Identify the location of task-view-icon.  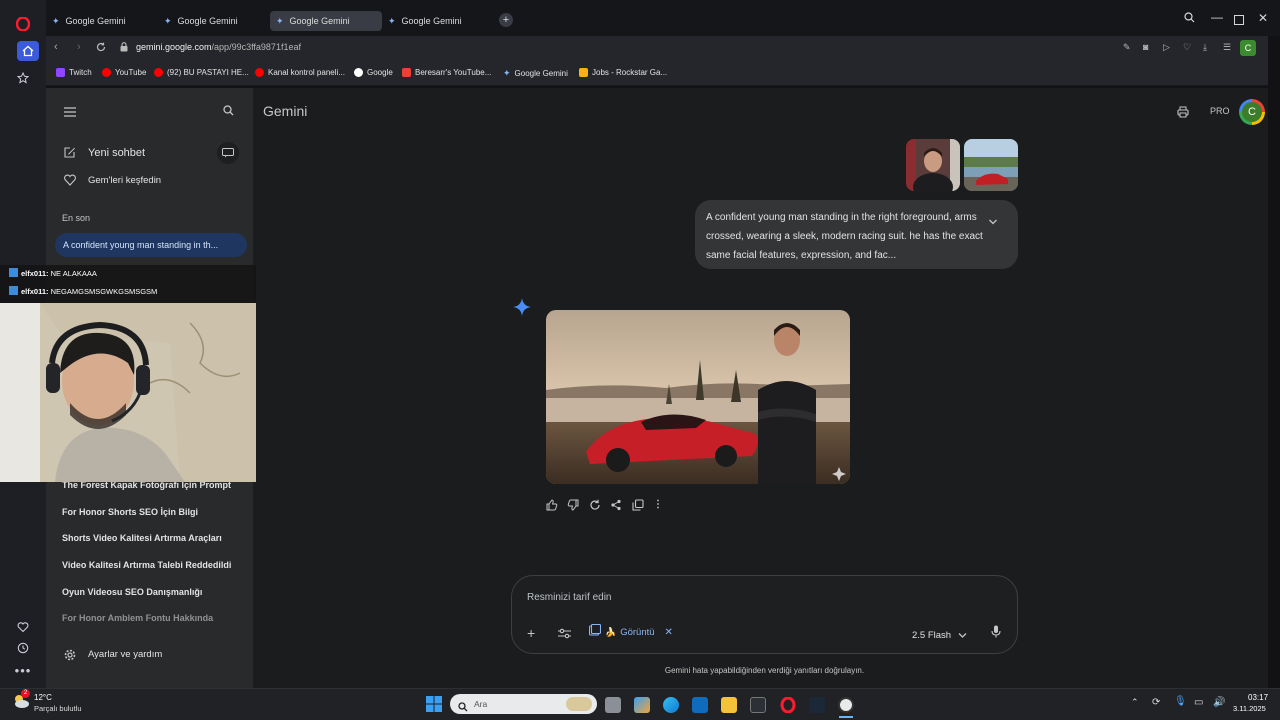
(613, 705).